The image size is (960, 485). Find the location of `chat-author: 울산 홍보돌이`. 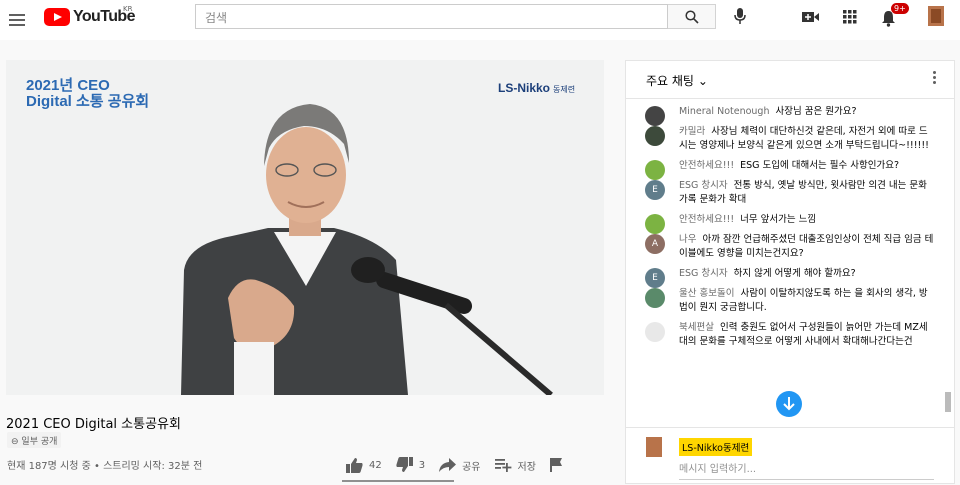

chat-author: 울산 홍보돌이 is located at coordinates (707, 293).